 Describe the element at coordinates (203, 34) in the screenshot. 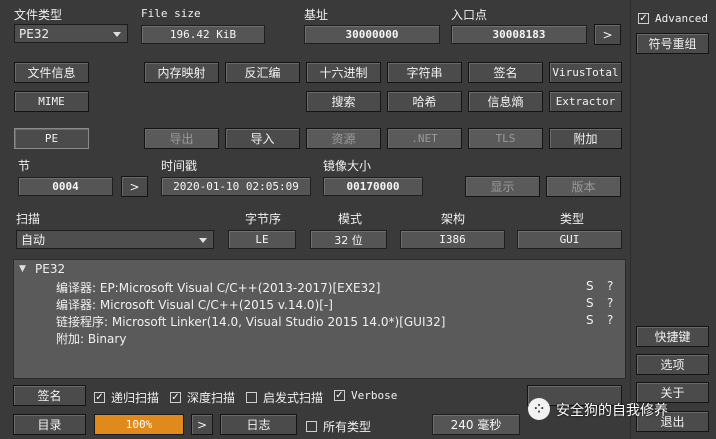

I see `file-size-field: 196.42 KiB` at that location.